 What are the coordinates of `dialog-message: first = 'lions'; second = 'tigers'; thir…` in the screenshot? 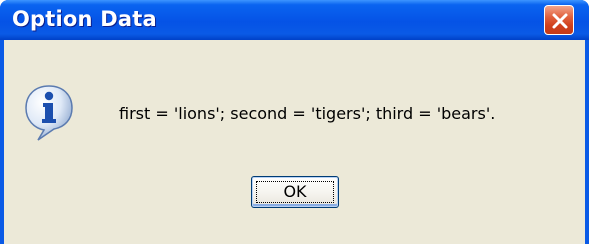 It's located at (307, 113).